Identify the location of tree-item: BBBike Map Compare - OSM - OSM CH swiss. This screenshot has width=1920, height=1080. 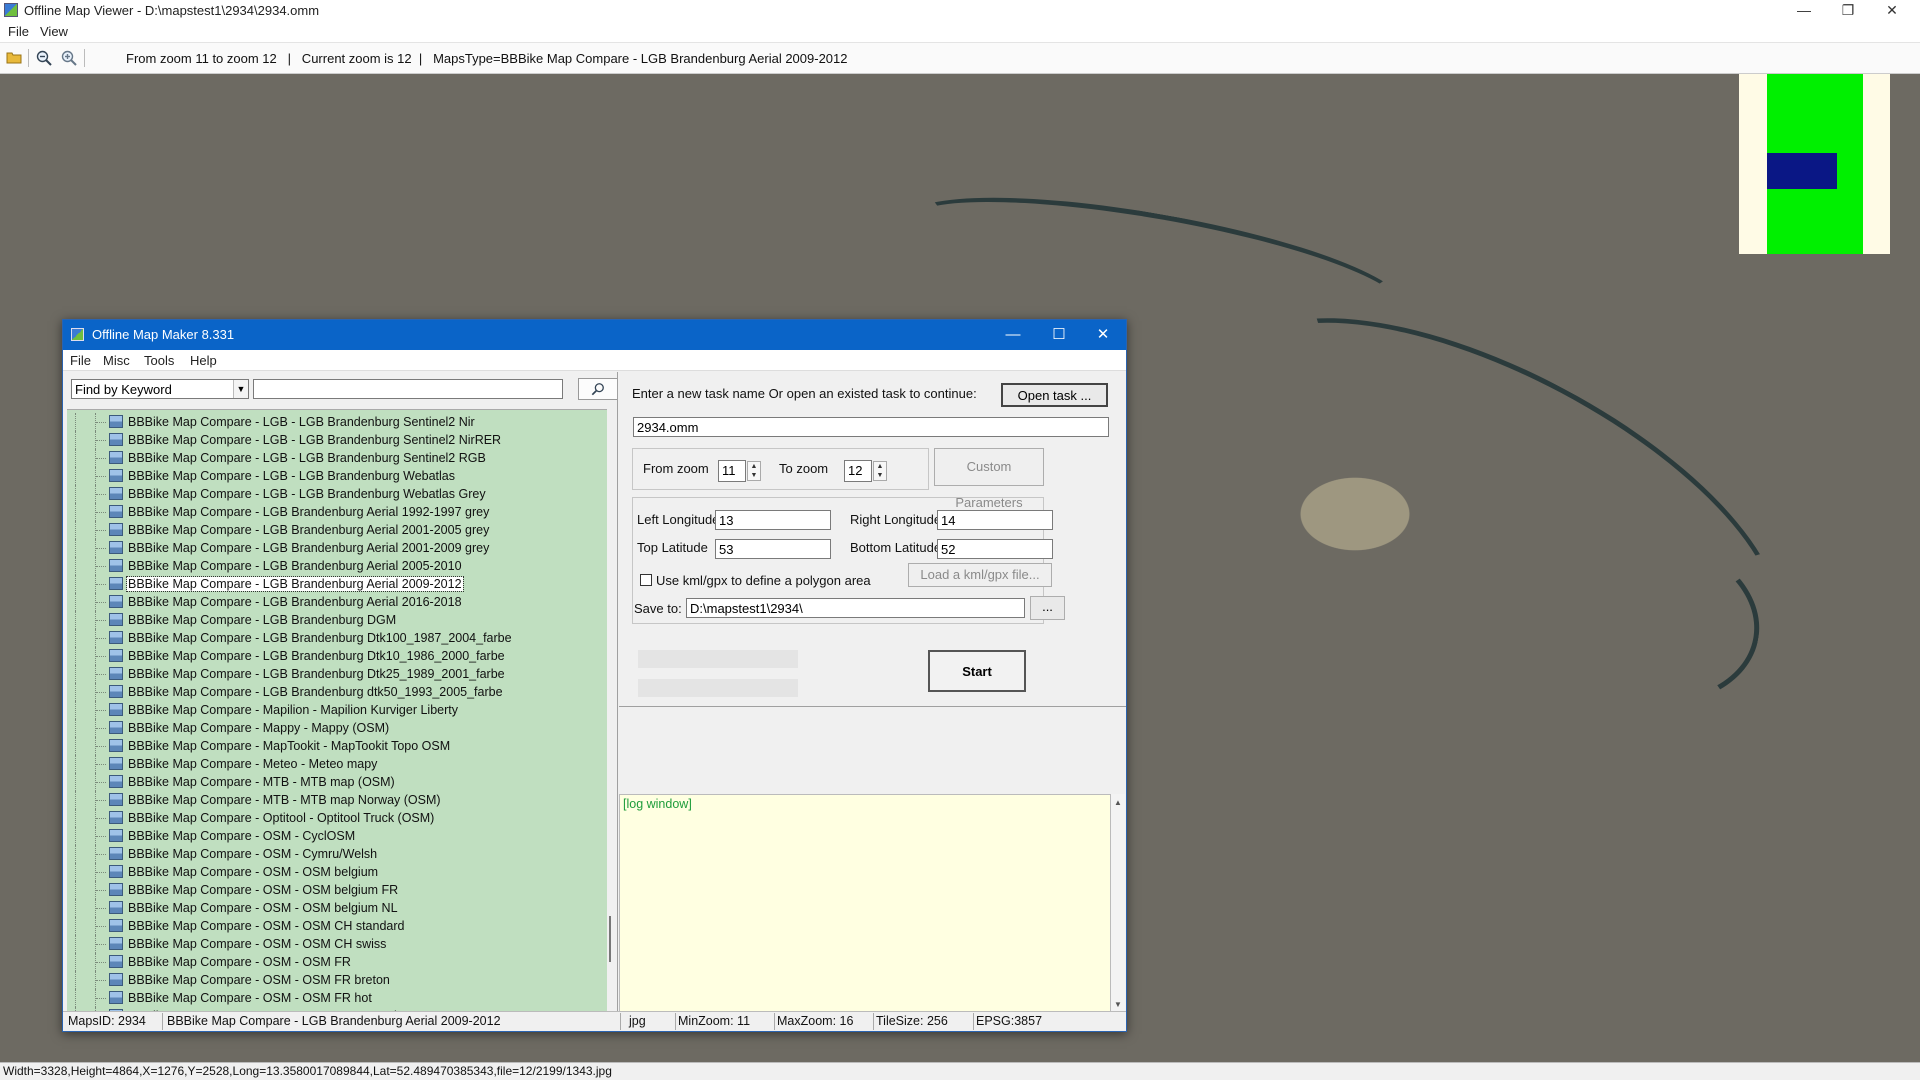
(337, 944).